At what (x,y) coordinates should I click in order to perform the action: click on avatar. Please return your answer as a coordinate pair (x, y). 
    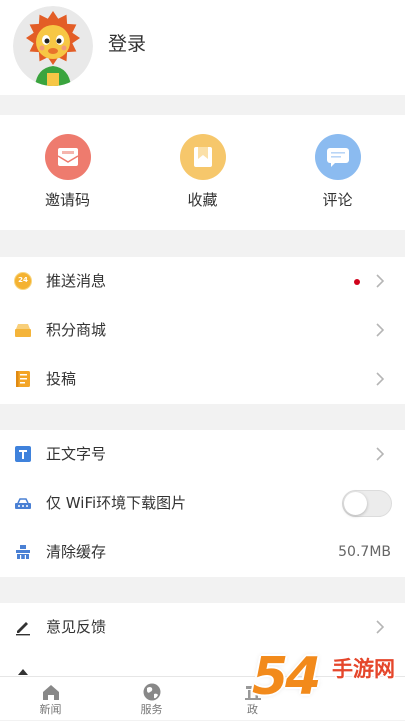
    Looking at the image, I should click on (53, 46).